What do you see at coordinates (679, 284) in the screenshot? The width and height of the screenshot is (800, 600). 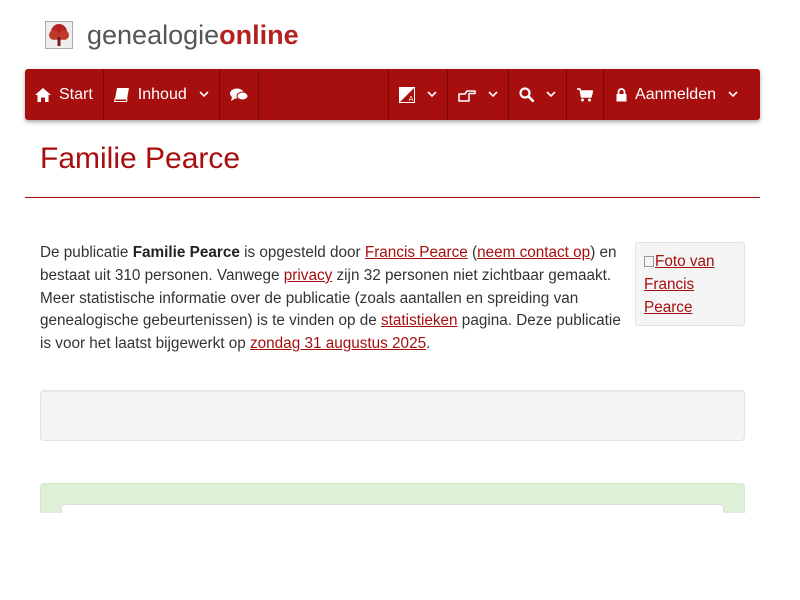 I see `author-photo-alt: Foto van Francis Pearce` at bounding box center [679, 284].